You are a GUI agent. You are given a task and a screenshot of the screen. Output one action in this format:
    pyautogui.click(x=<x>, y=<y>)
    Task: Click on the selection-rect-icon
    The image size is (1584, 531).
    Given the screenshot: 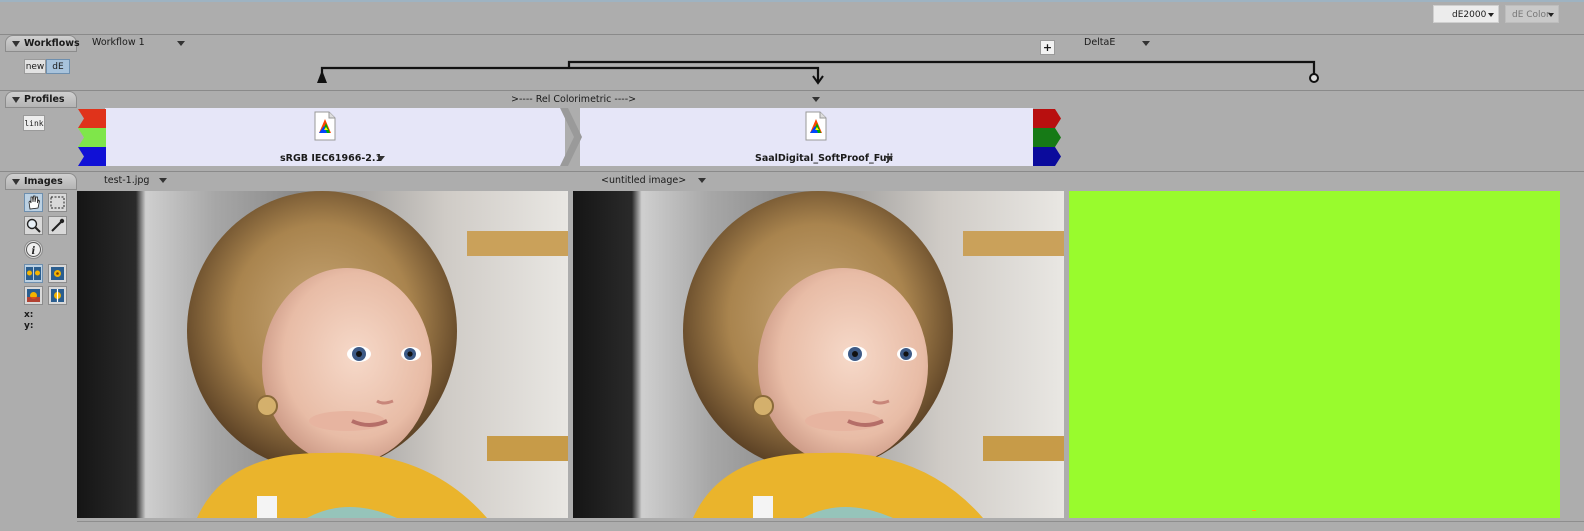 What is the action you would take?
    pyautogui.click(x=57, y=202)
    